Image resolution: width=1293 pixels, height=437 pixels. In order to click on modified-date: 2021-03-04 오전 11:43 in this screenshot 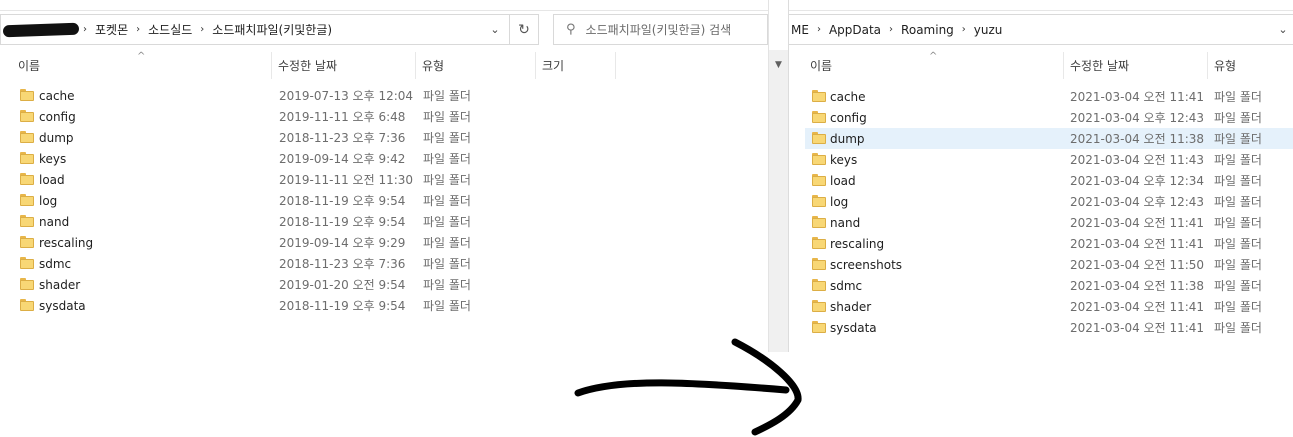, I will do `click(1137, 160)`.